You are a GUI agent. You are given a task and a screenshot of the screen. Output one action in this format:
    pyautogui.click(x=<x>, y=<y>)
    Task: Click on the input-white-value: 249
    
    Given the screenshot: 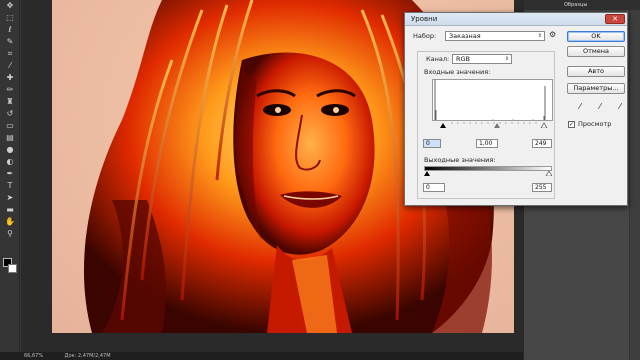 What is the action you would take?
    pyautogui.click(x=541, y=143)
    